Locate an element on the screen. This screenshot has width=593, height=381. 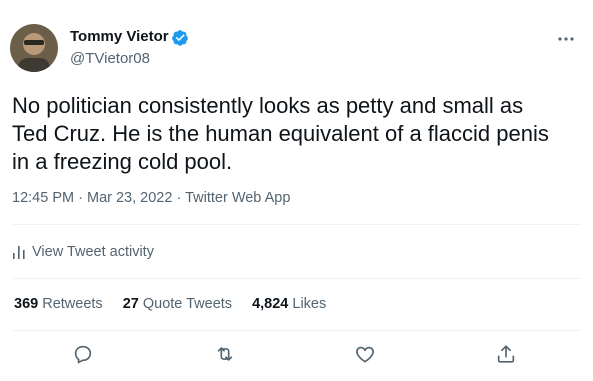
likes-count: 4,824 is located at coordinates (270, 304).